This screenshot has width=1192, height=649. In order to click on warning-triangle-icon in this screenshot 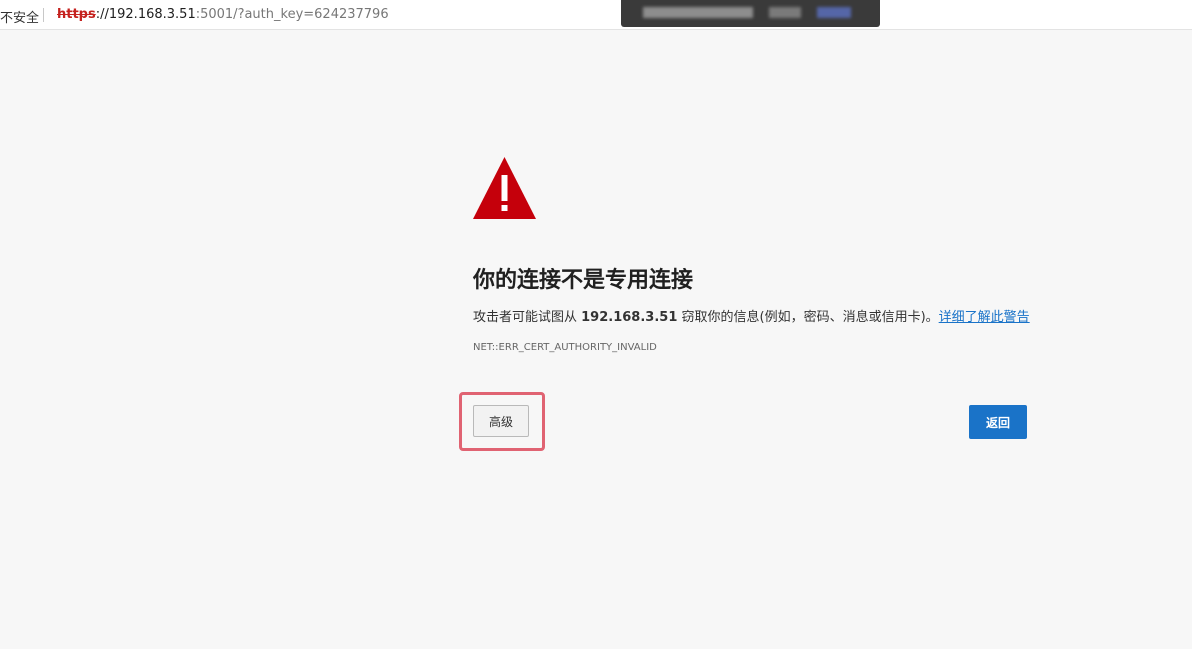, I will do `click(504, 188)`.